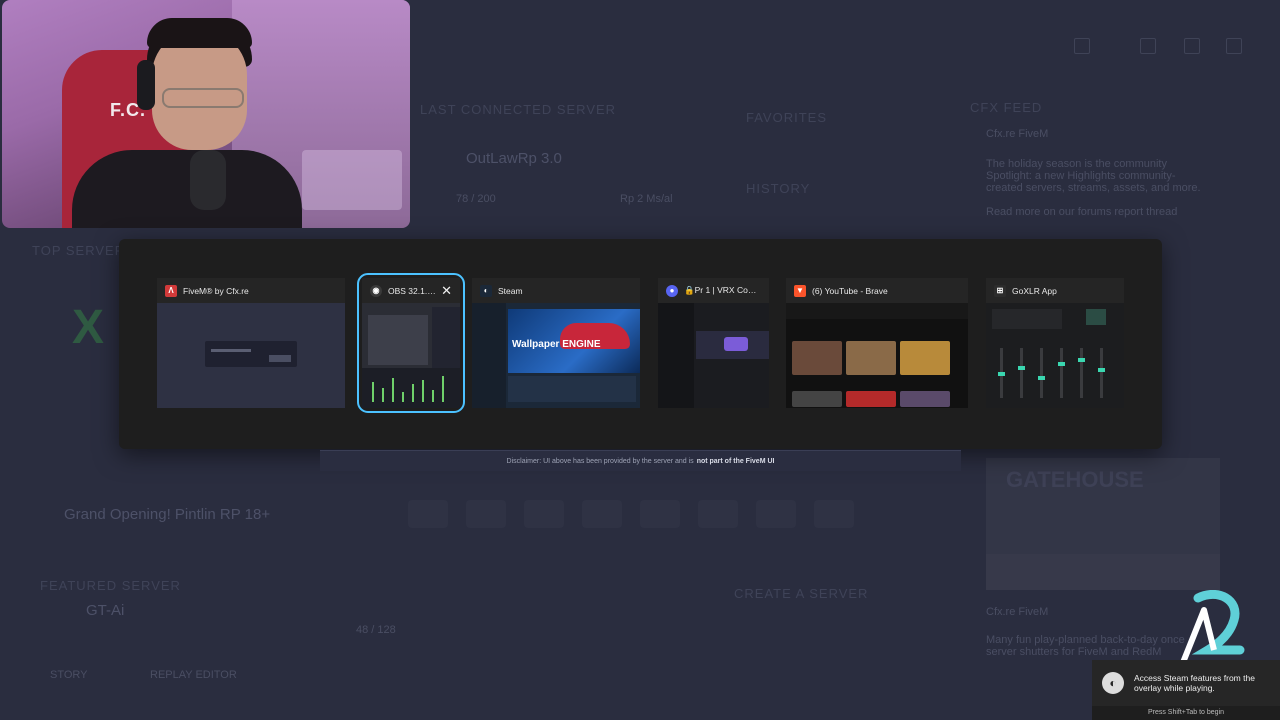 This screenshot has height=720, width=1280. I want to click on notification-icon, so click(1082, 46).